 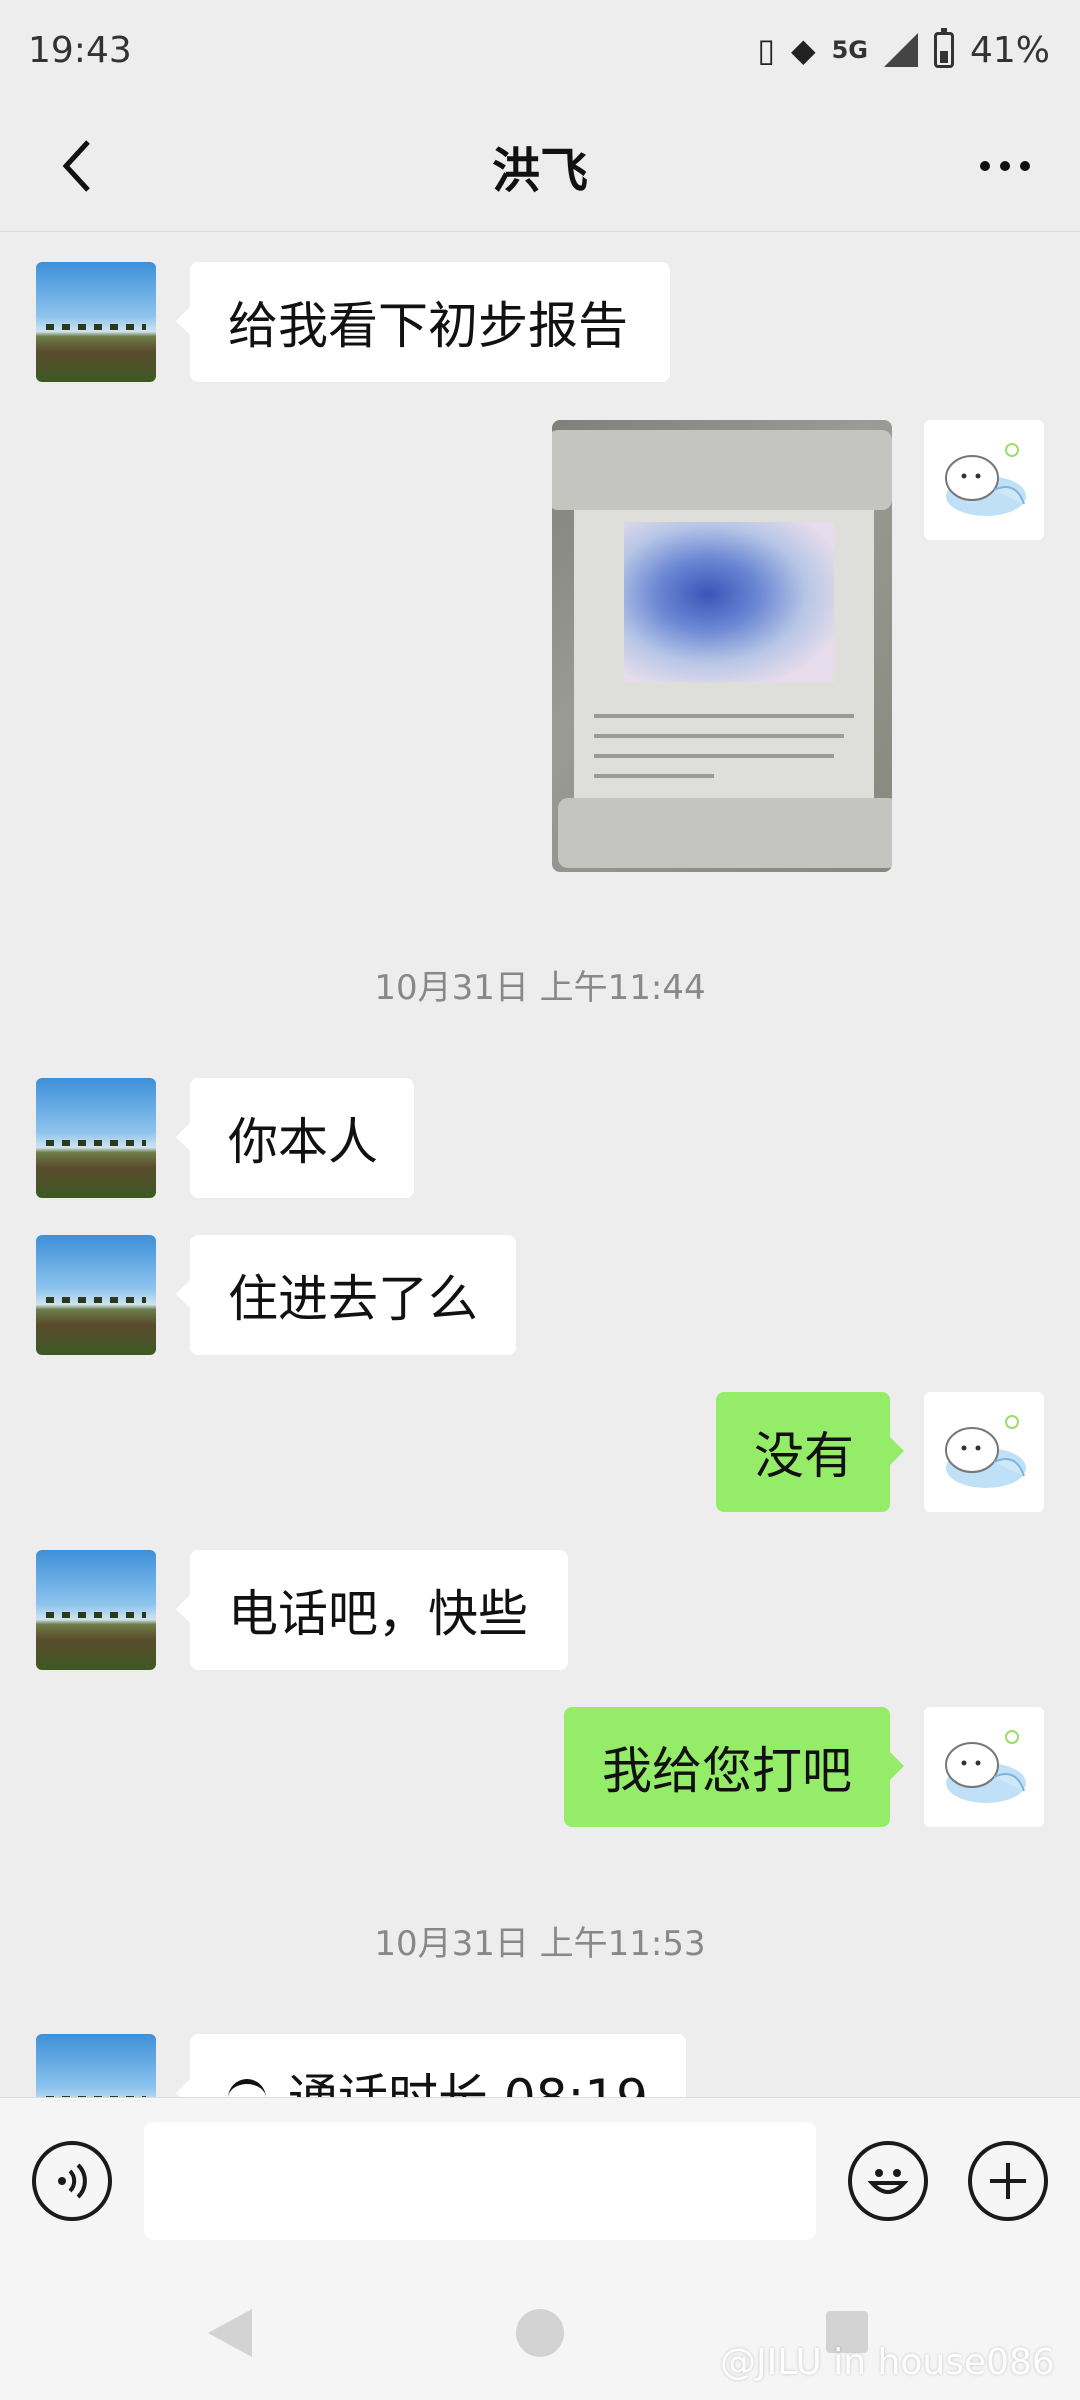 I want to click on plus-button, so click(x=1008, y=2181).